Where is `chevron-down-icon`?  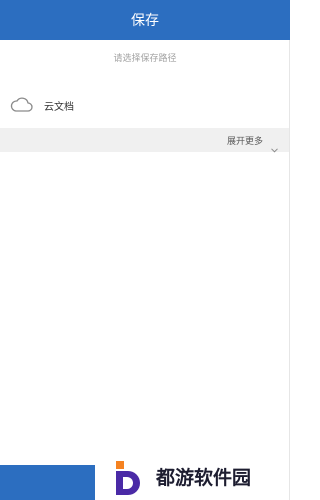 chevron-down-icon is located at coordinates (274, 145).